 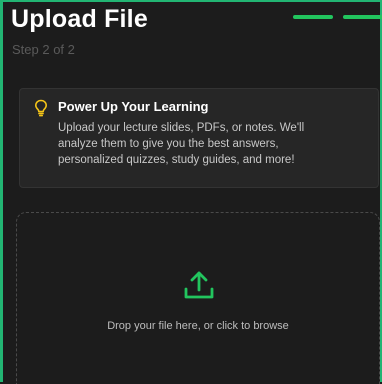 What do you see at coordinates (41, 108) in the screenshot?
I see `lightbulb-icon` at bounding box center [41, 108].